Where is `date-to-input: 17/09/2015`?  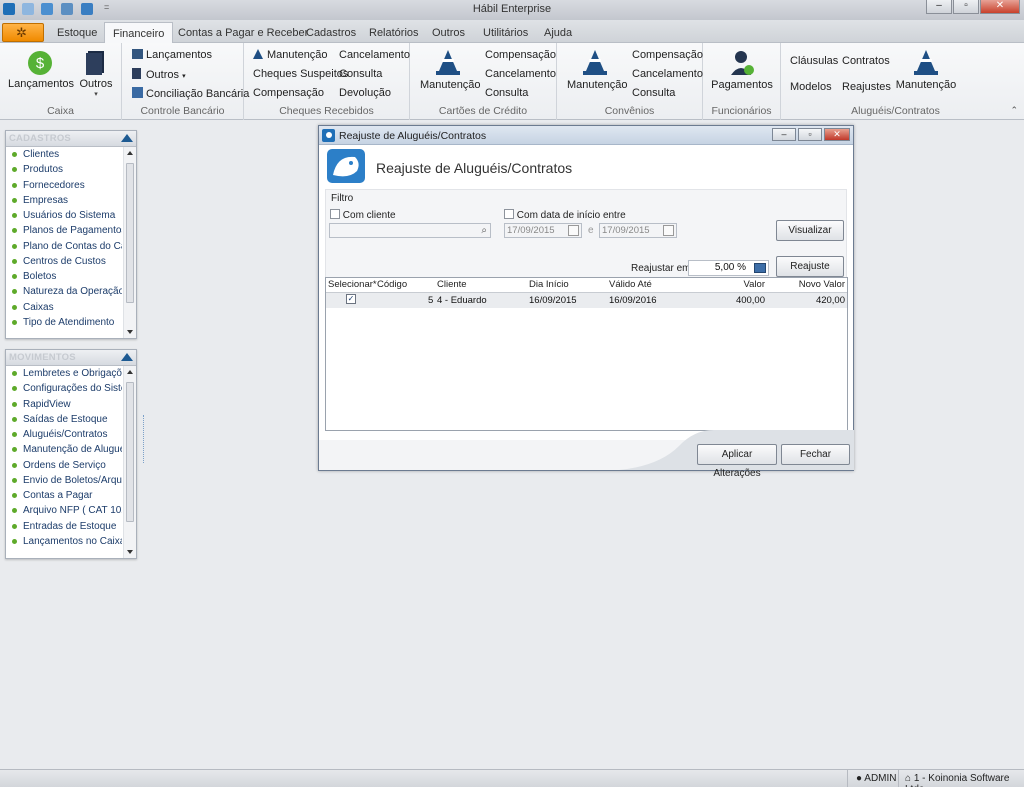
date-to-input: 17/09/2015 is located at coordinates (638, 230).